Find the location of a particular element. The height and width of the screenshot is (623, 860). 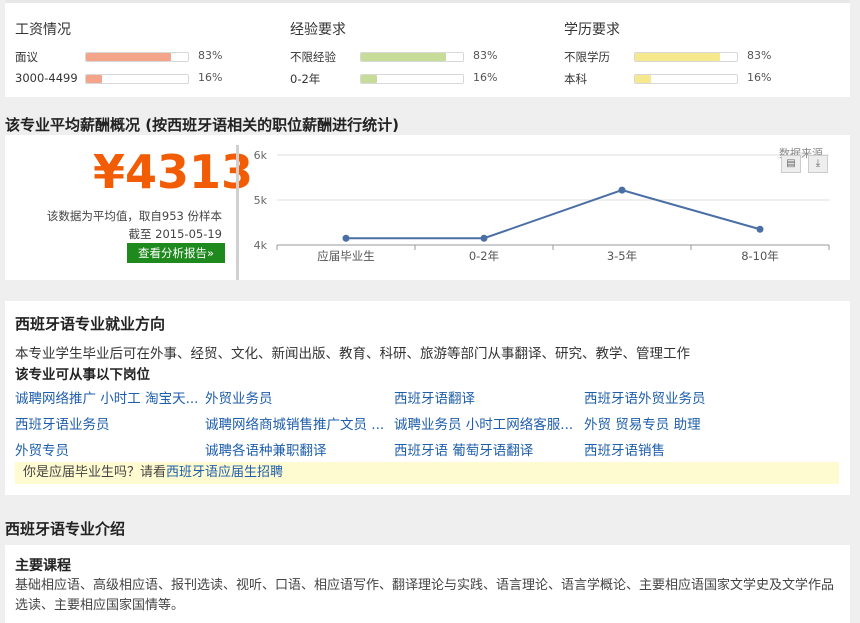

courses-heading: 主要课程 is located at coordinates (43, 566).